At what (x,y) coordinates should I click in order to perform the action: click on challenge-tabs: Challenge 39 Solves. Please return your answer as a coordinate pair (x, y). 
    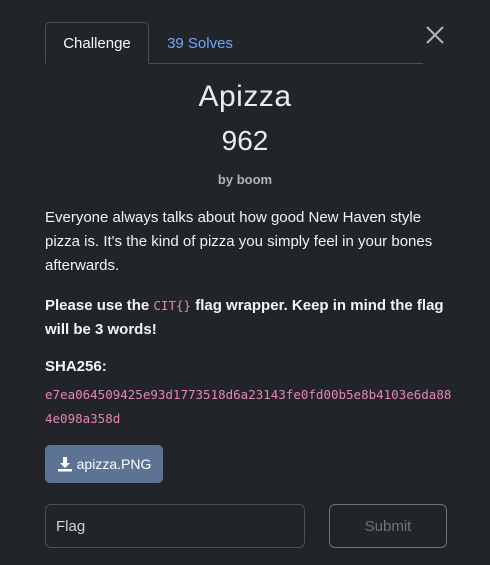
    Looking at the image, I should click on (234, 43).